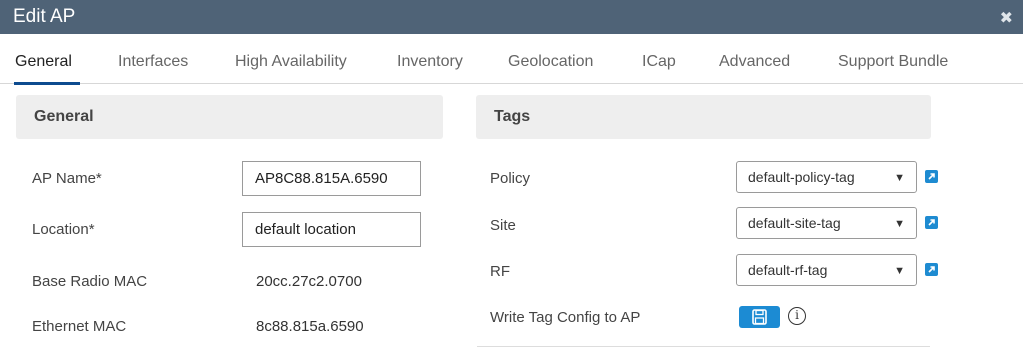 The image size is (1023, 350). What do you see at coordinates (703, 117) in the screenshot?
I see `tags-section-header: Tags` at bounding box center [703, 117].